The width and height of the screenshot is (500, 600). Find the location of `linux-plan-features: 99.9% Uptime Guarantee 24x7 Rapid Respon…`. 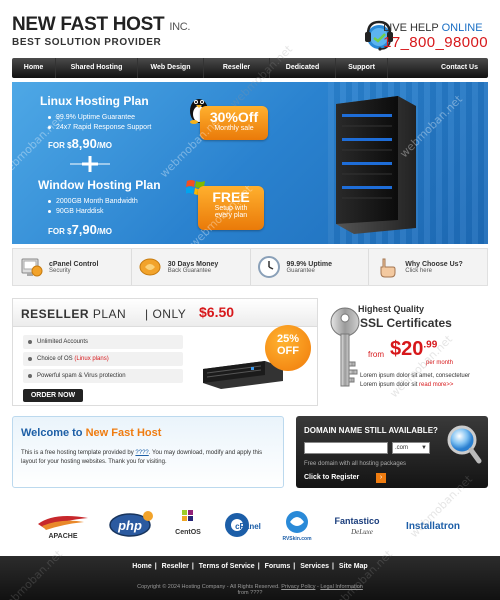

linux-plan-features: 99.9% Uptime Guarantee 24x7 Rapid Respon… is located at coordinates (99, 124).